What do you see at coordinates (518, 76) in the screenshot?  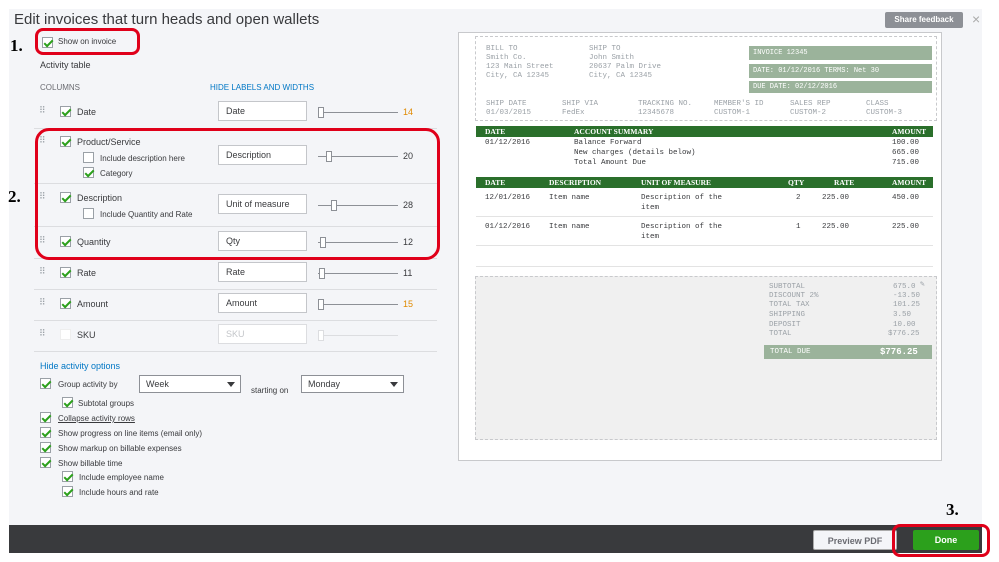 I see `bill-to-line: City, CA 12345` at bounding box center [518, 76].